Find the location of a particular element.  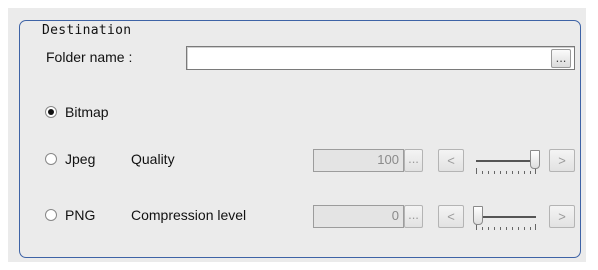

radio-jpeg is located at coordinates (51, 159).